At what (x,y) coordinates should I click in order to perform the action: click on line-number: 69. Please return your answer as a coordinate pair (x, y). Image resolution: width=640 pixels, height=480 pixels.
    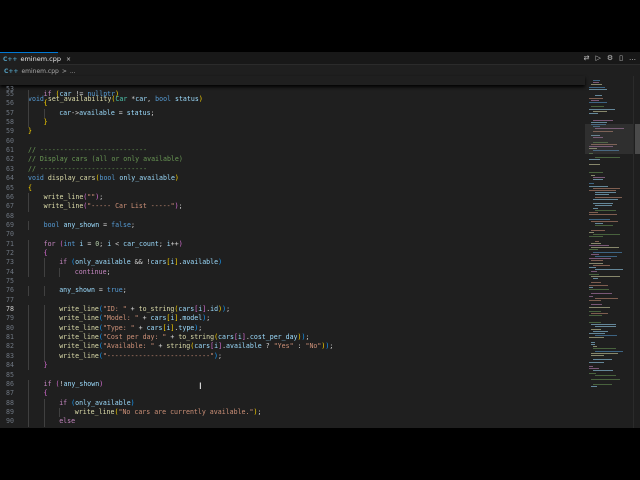
    Looking at the image, I should click on (10, 224).